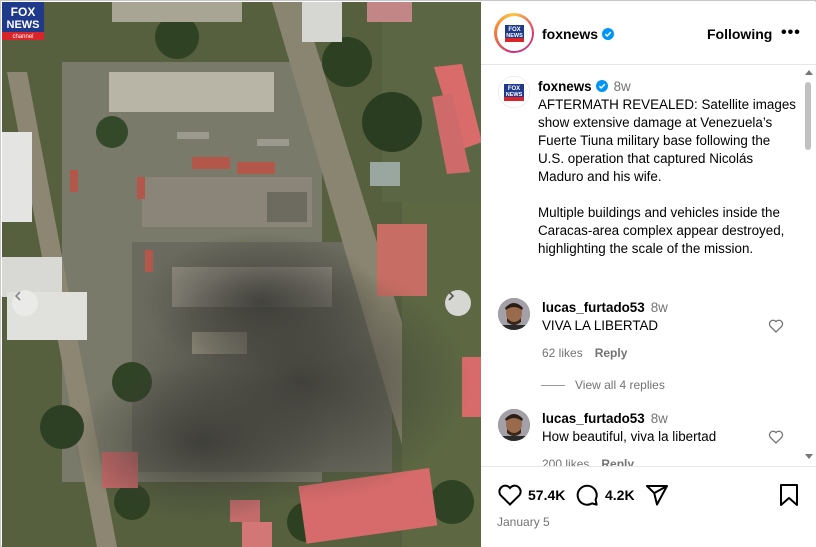  Describe the element at coordinates (739, 34) in the screenshot. I see `following-button: Following` at that location.